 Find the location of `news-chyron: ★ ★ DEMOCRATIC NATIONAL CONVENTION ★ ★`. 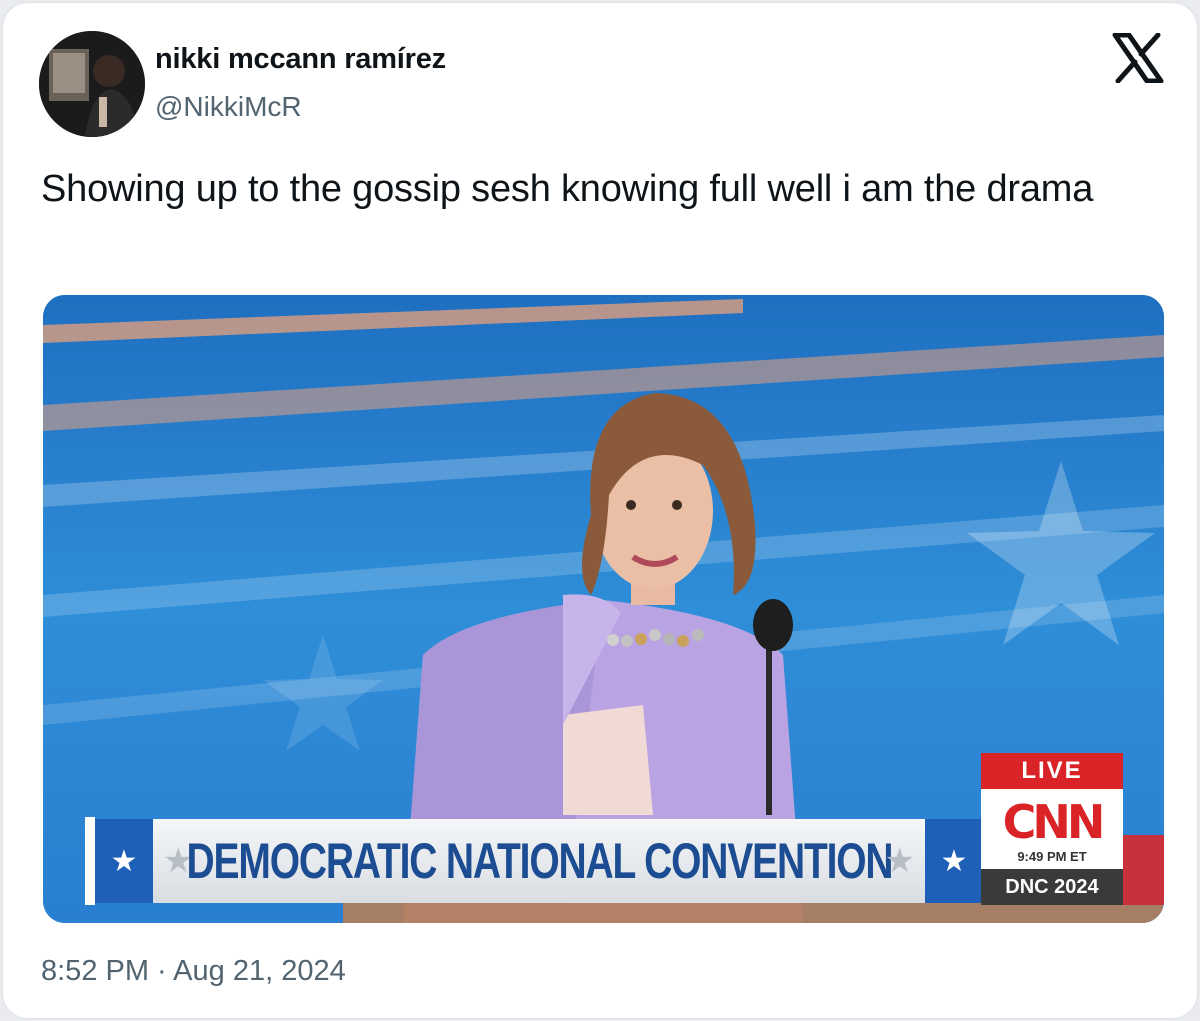

news-chyron: ★ ★ DEMOCRATIC NATIONAL CONVENTION ★ ★ is located at coordinates (535, 861).